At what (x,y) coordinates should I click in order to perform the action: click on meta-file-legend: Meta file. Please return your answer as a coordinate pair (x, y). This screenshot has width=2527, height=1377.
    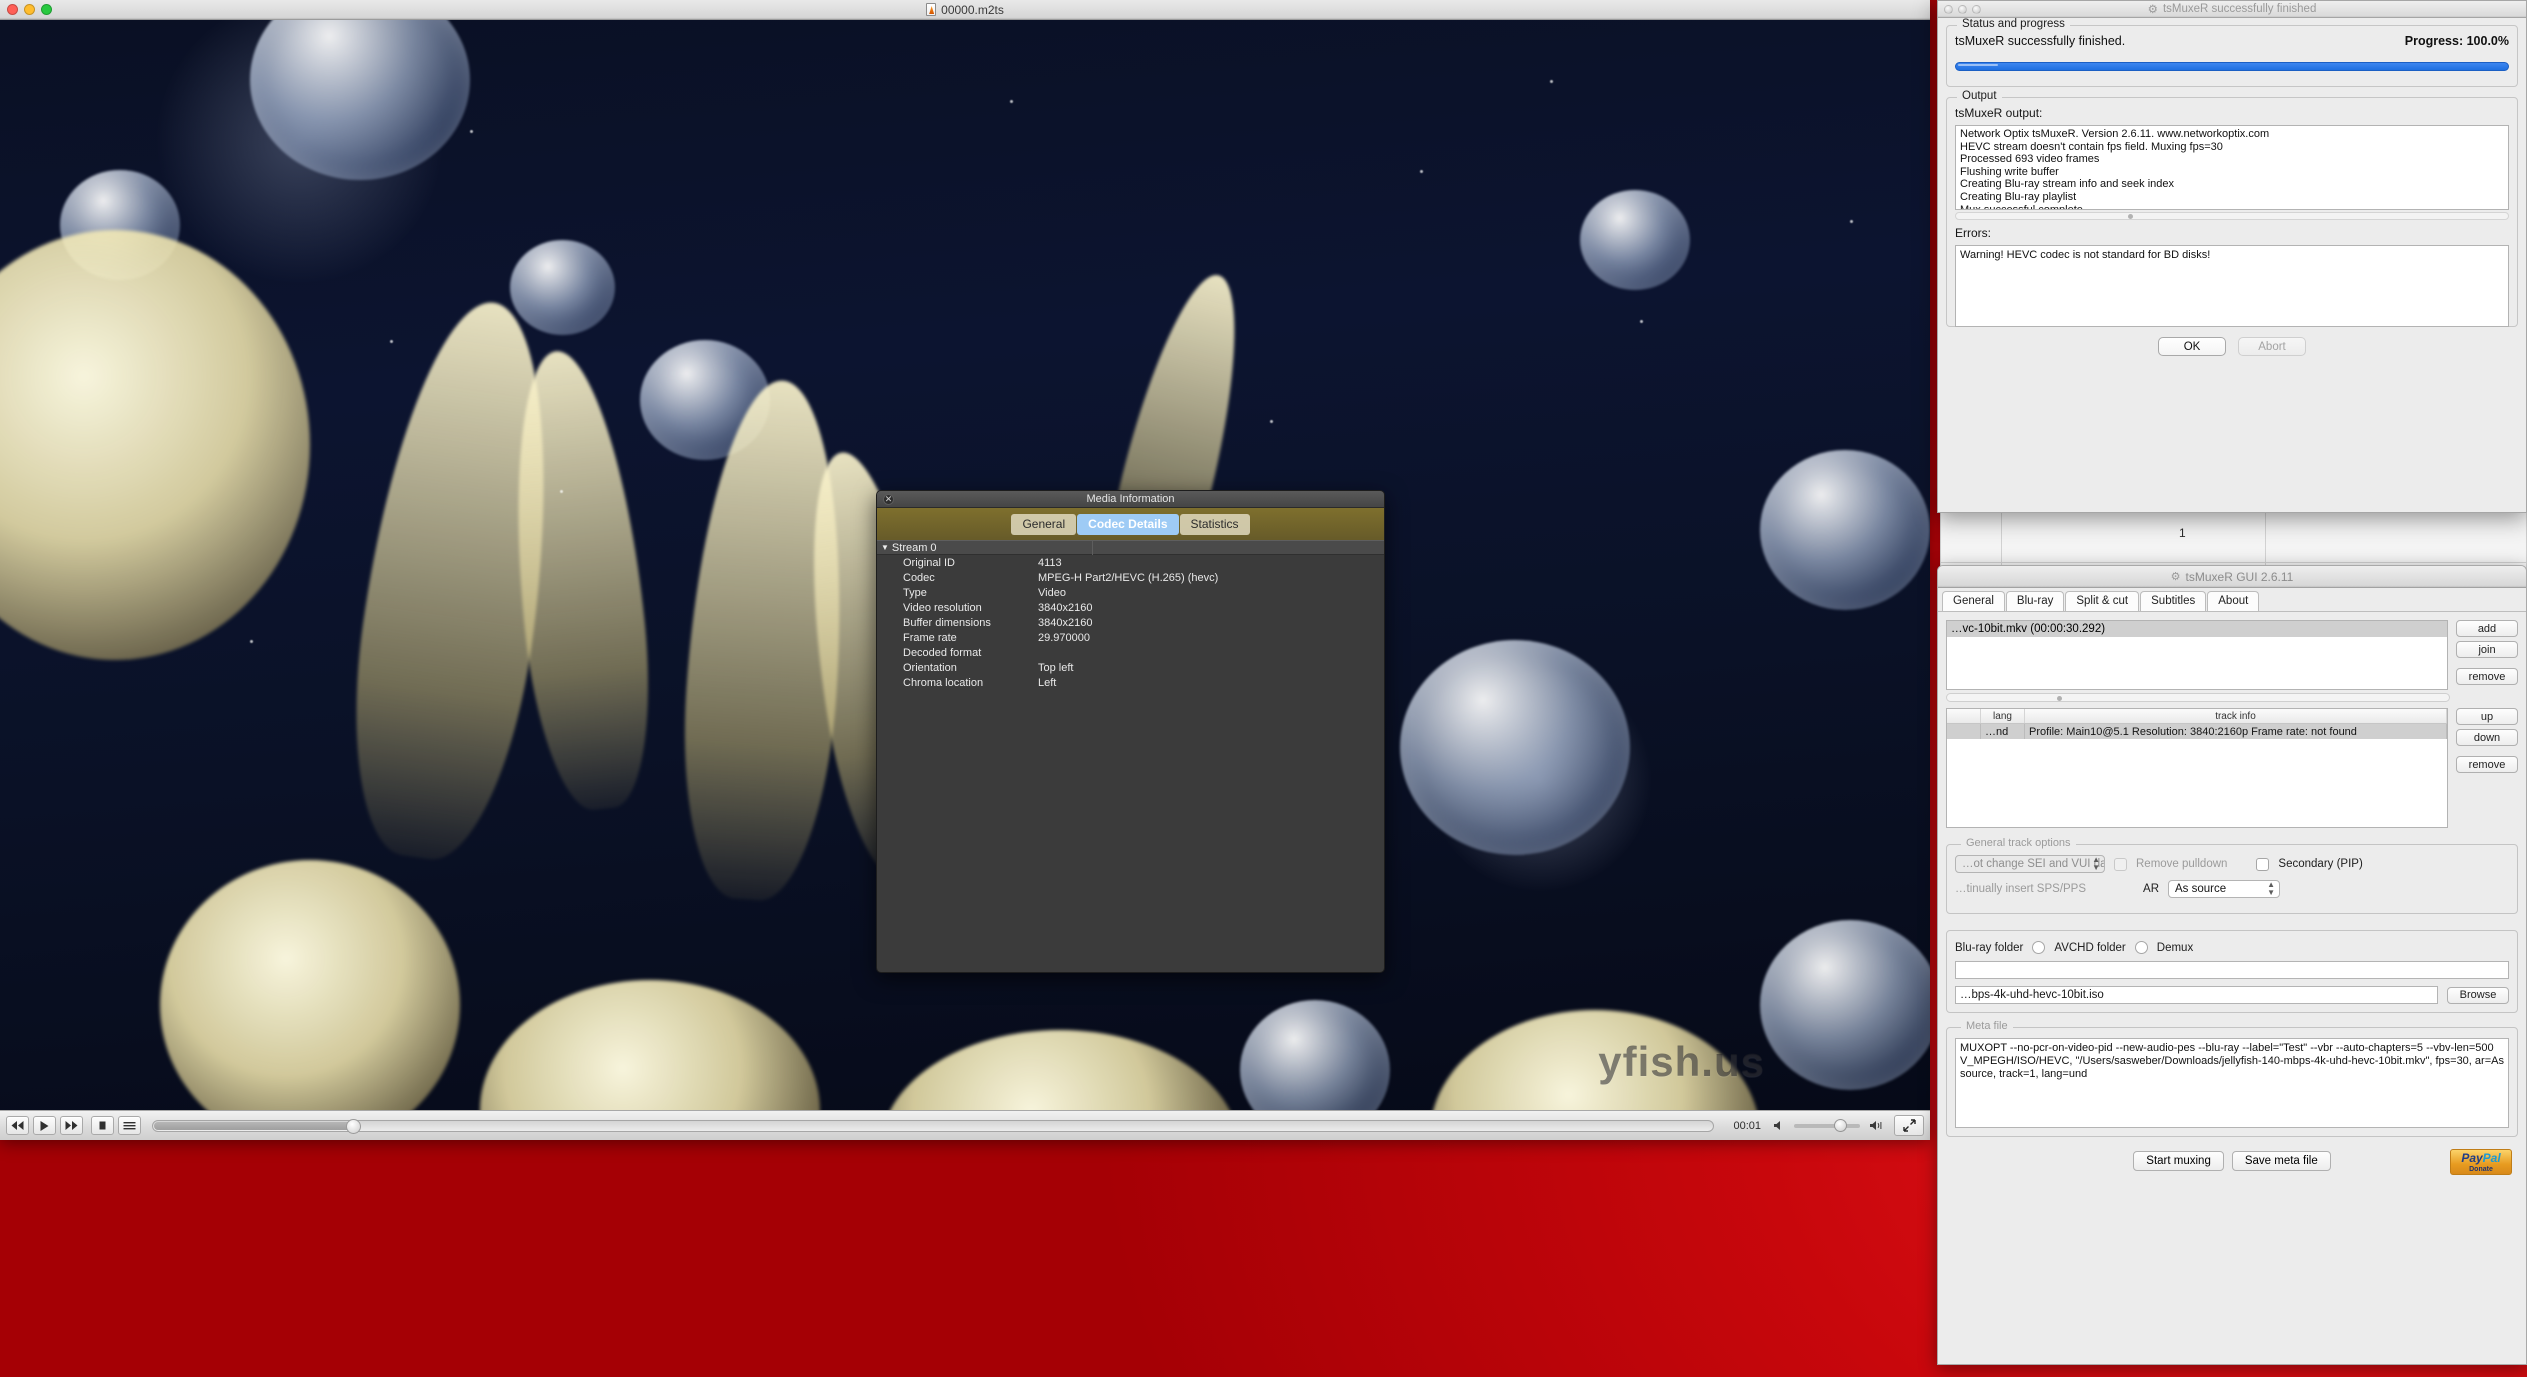
    Looking at the image, I should click on (1987, 1026).